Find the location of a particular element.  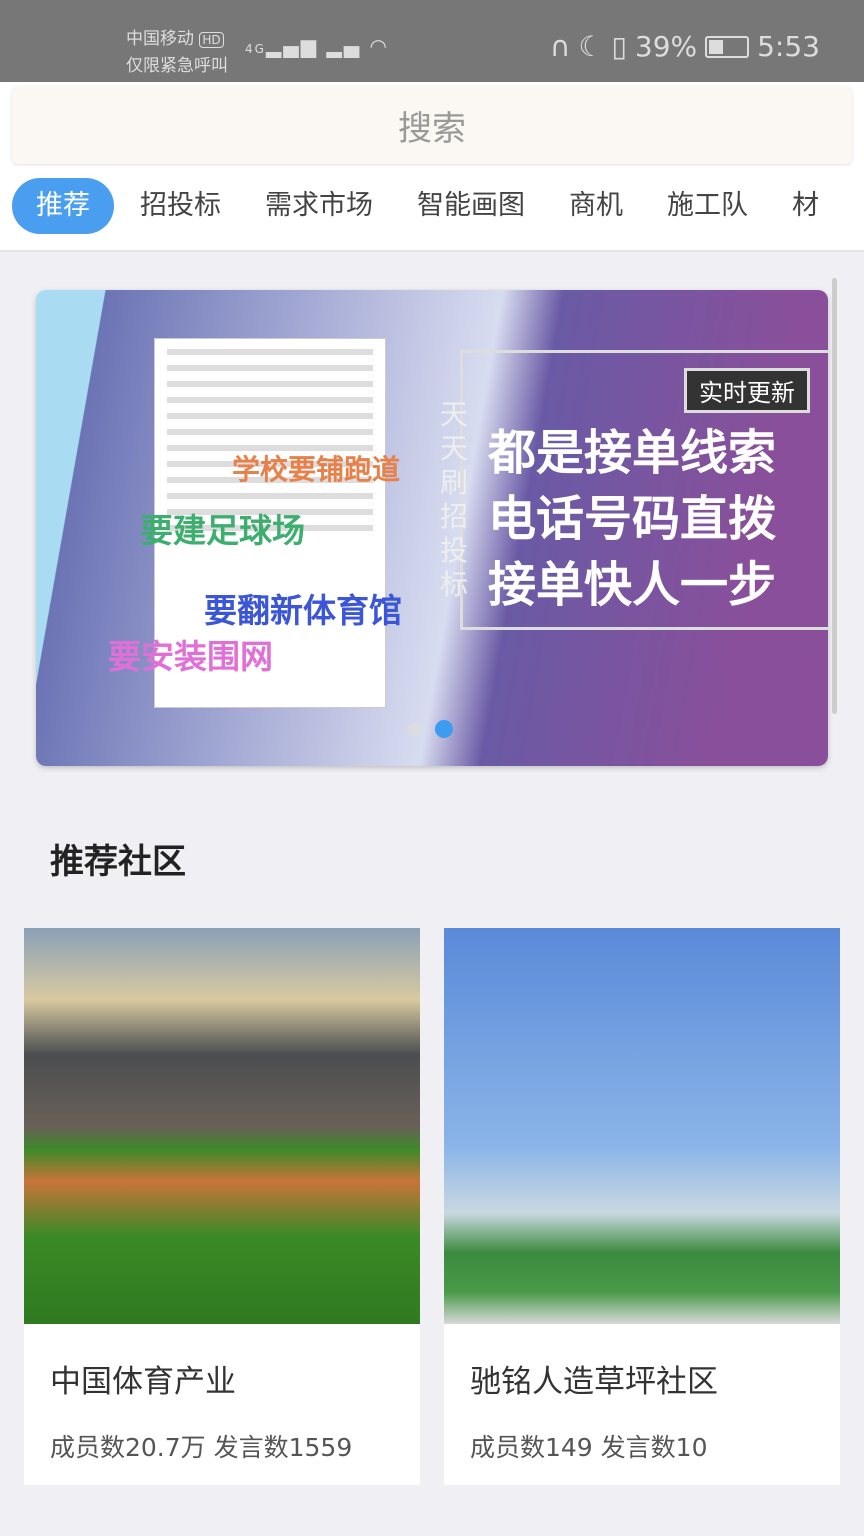

battery-icon is located at coordinates (727, 46).